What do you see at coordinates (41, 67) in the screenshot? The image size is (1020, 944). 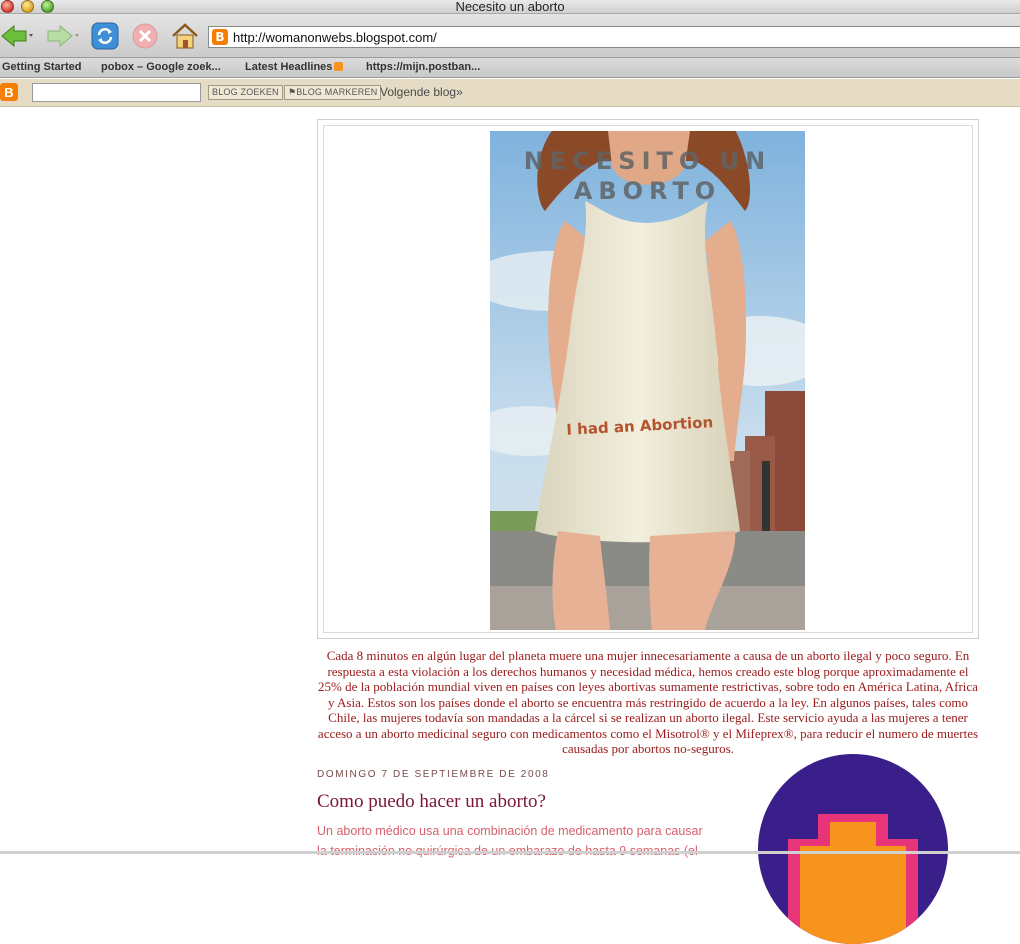 I see `bookmark-getting-started: Getting Started` at bounding box center [41, 67].